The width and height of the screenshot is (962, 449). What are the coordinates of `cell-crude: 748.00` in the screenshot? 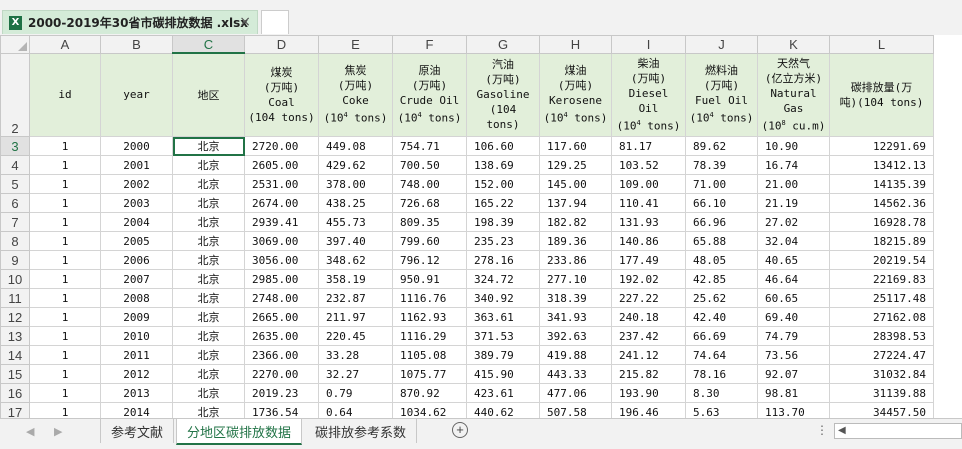 It's located at (429, 184).